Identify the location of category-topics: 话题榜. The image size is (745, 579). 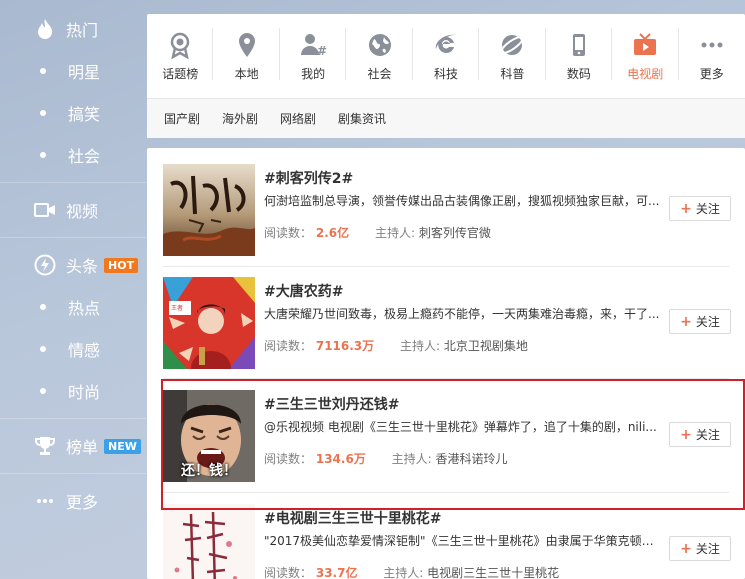
(180, 56).